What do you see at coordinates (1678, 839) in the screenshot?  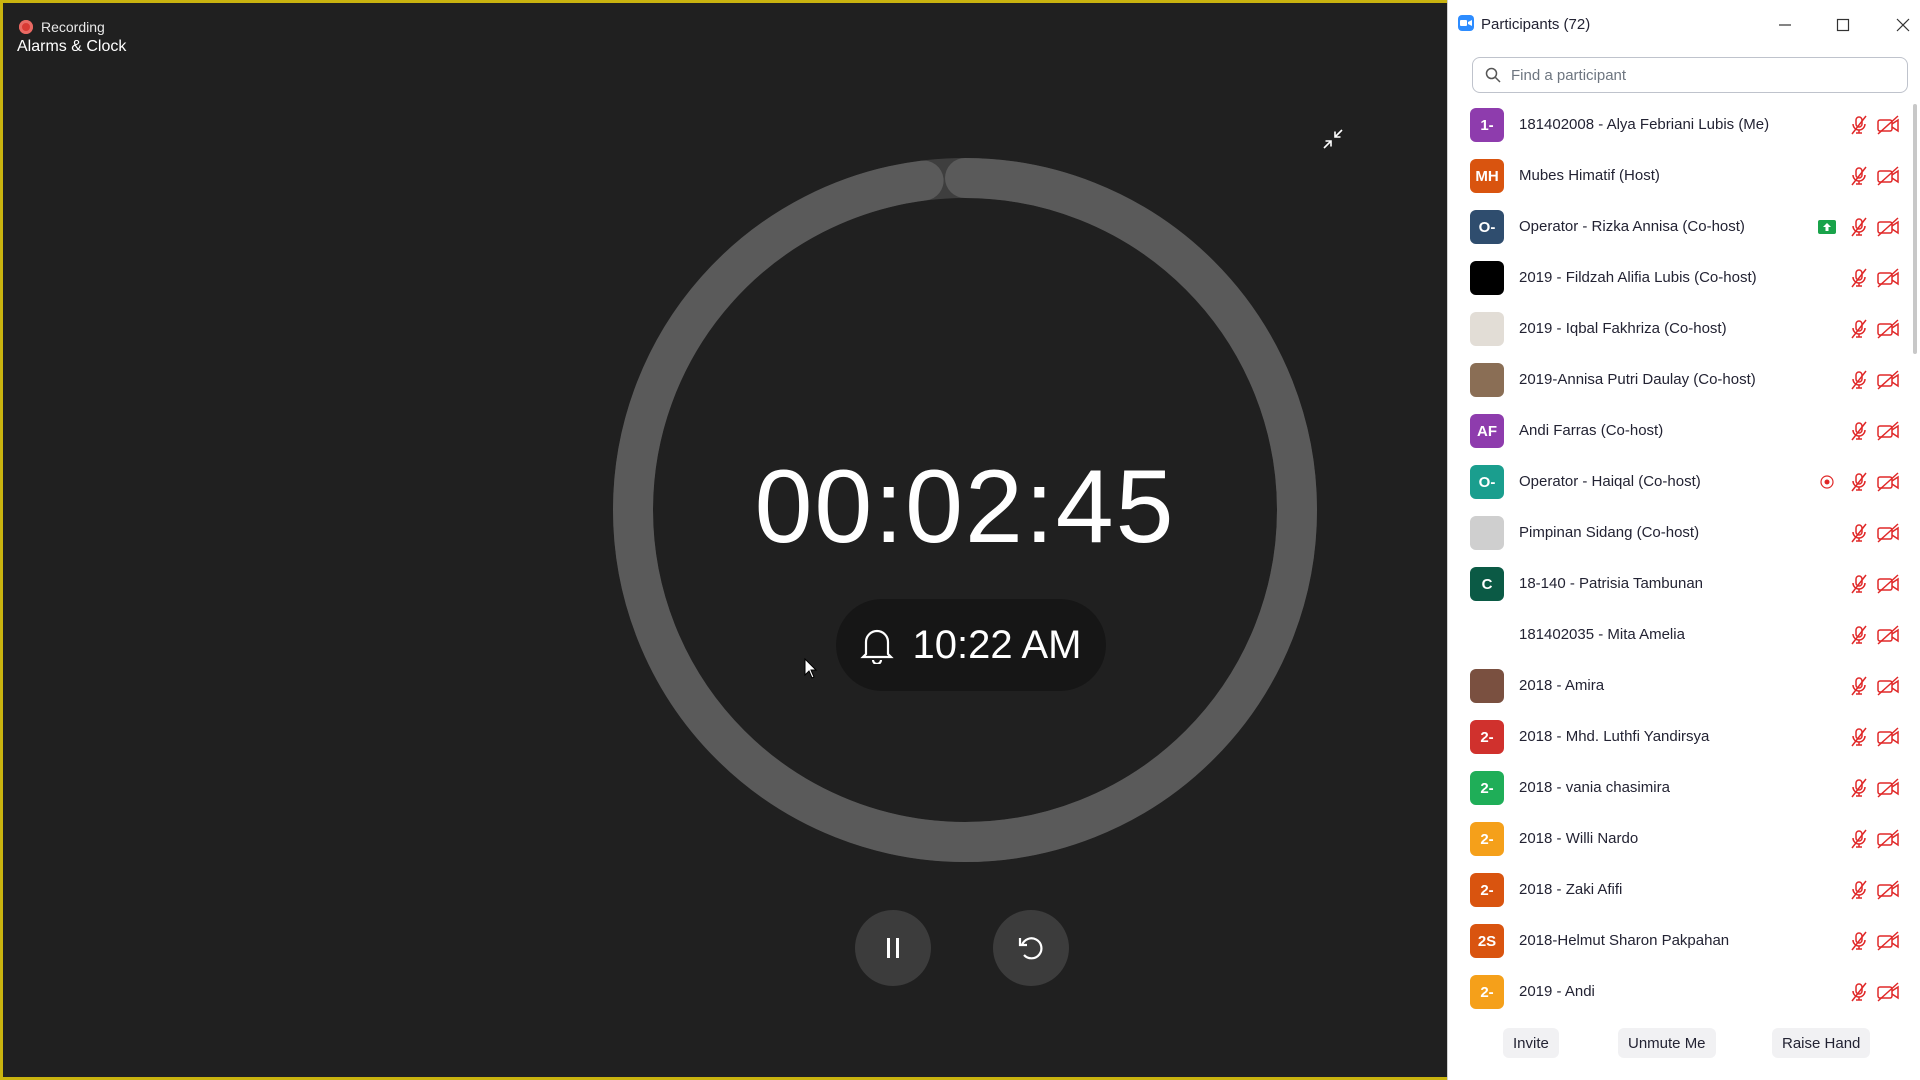 I see `participant-row: 2- 2018 - Willi Nardo` at bounding box center [1678, 839].